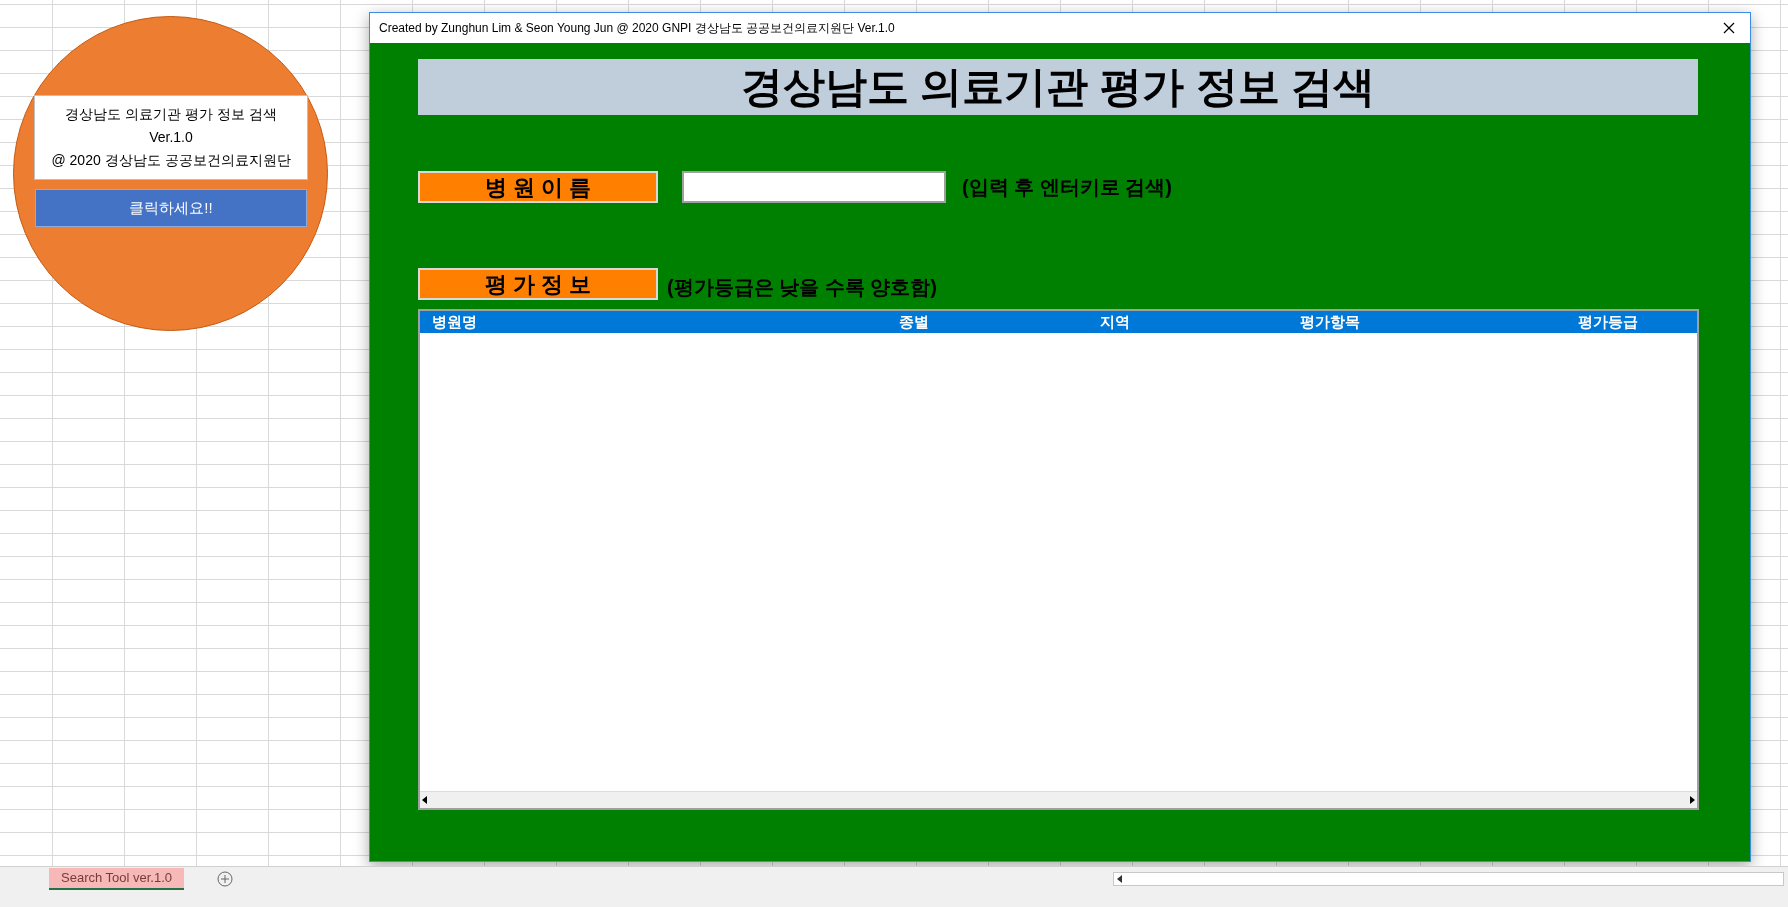 This screenshot has width=1788, height=907. What do you see at coordinates (1058, 87) in the screenshot?
I see `page-heading: 경상남도 의료기관 평가 정보 검색` at bounding box center [1058, 87].